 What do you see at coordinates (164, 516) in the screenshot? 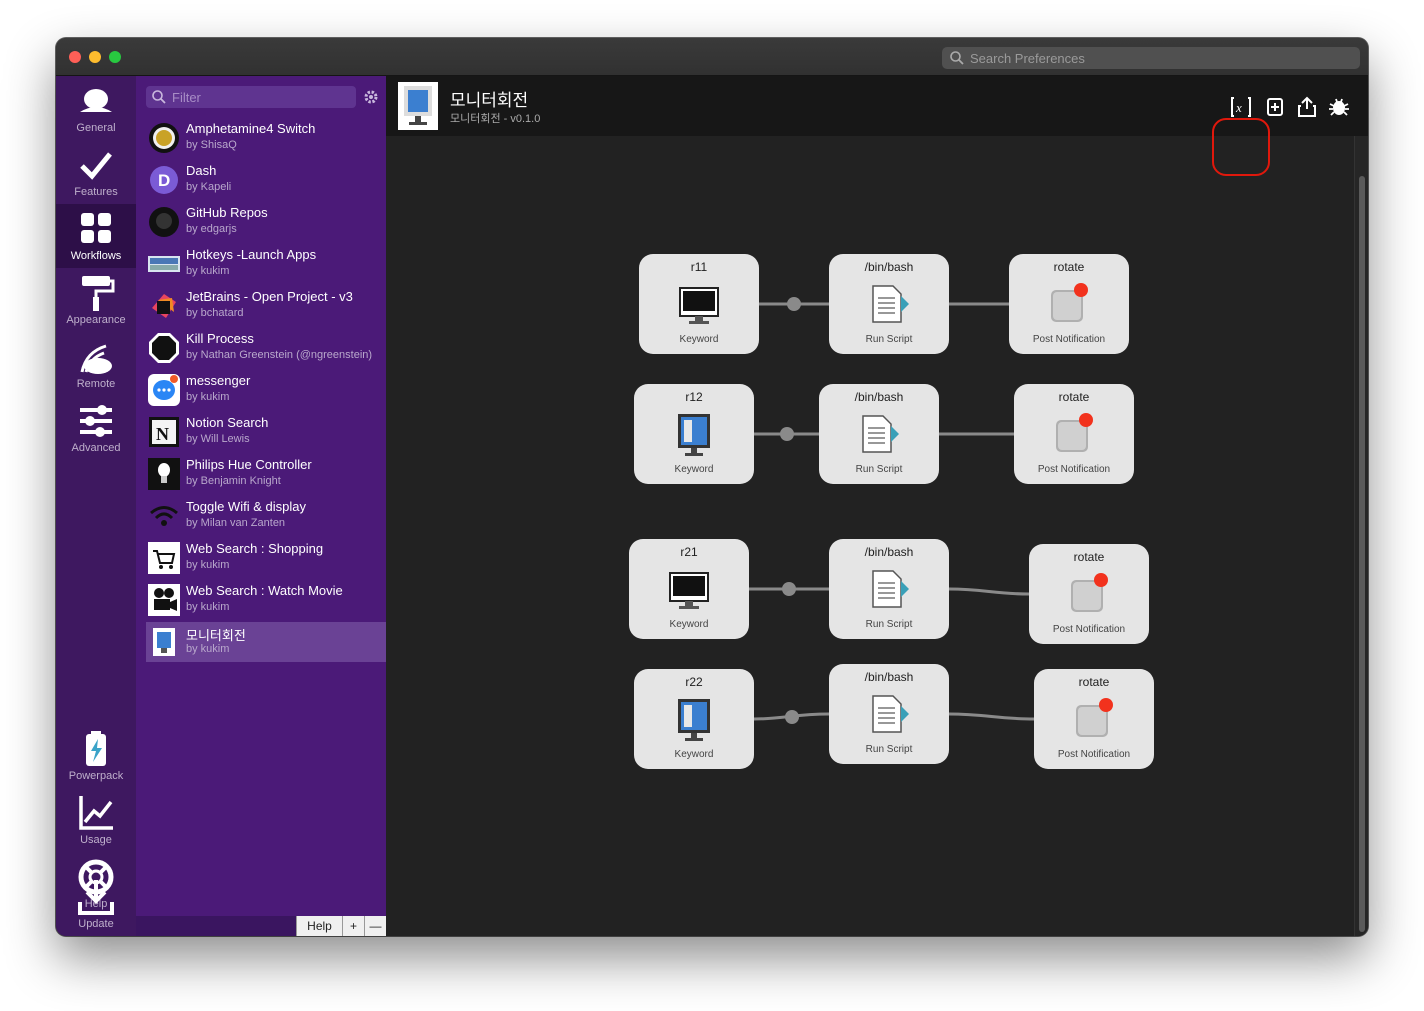
I see `wifi-icon` at bounding box center [164, 516].